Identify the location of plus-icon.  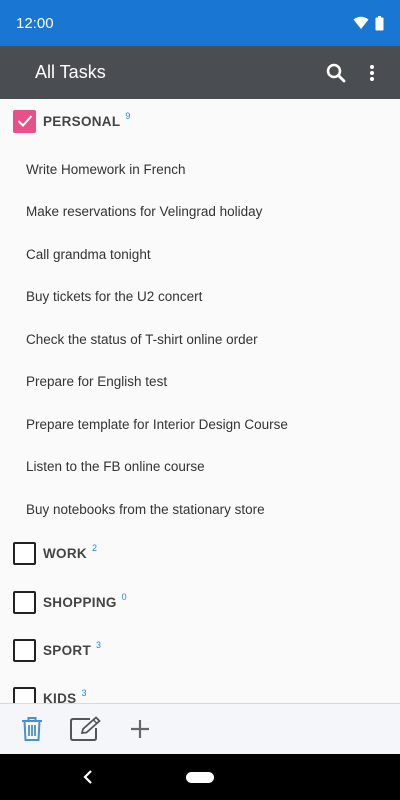
(140, 729).